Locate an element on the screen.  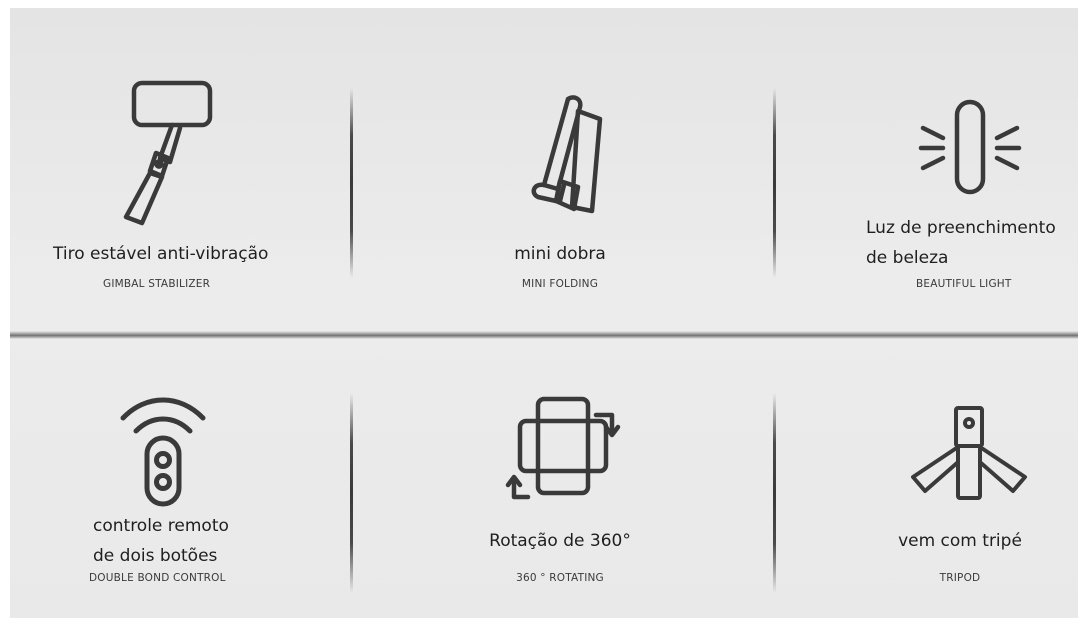
feature-title-line1: controle remoto is located at coordinates (161, 526).